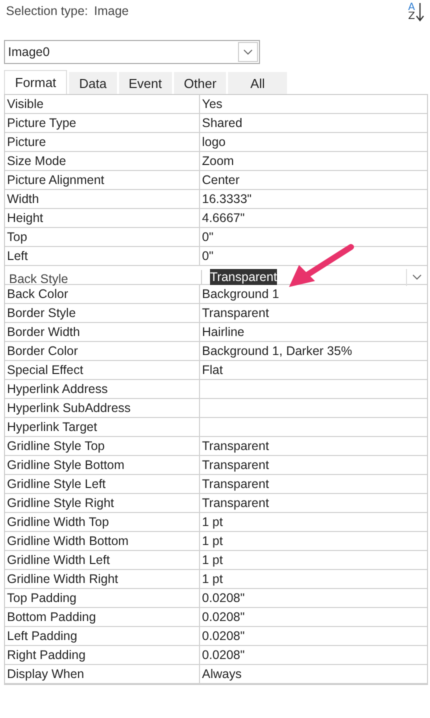  What do you see at coordinates (36, 82) in the screenshot?
I see `tab: Format` at bounding box center [36, 82].